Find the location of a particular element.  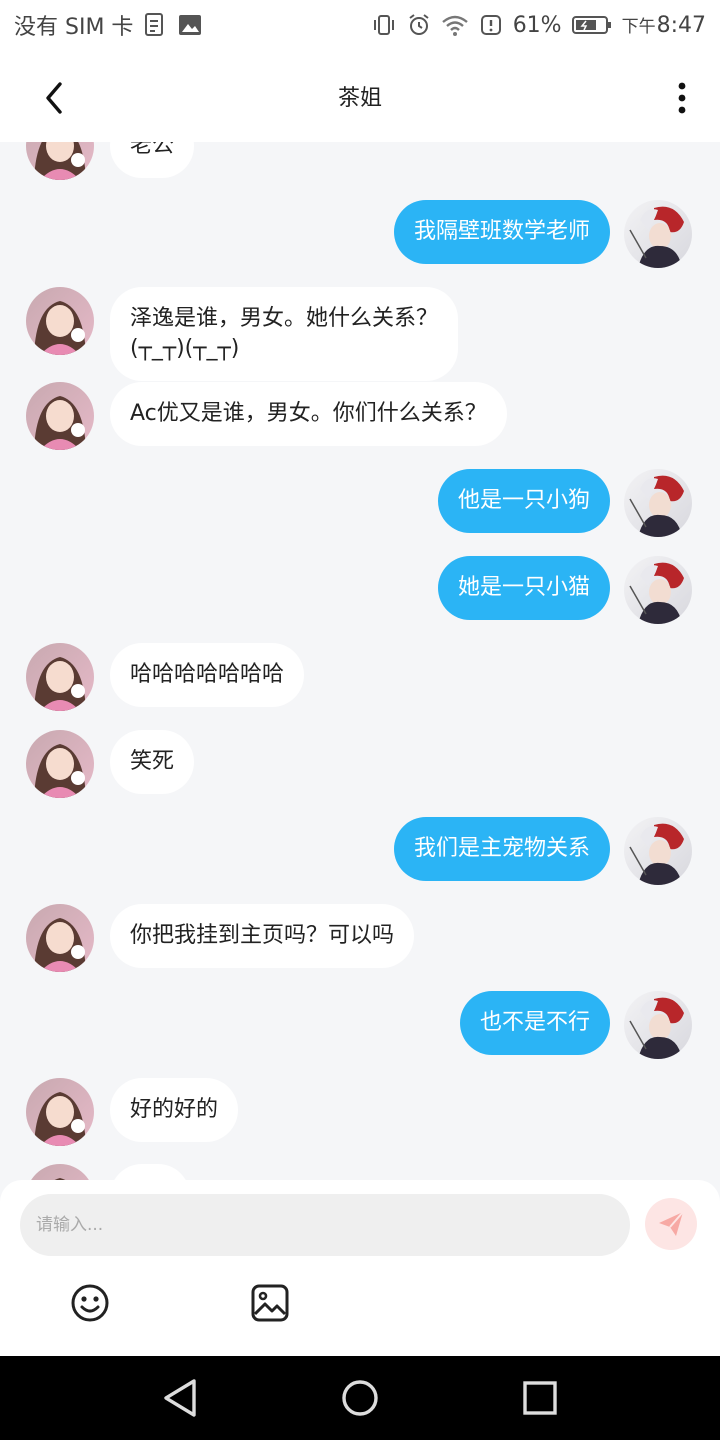

emoji-button is located at coordinates (90, 1303).